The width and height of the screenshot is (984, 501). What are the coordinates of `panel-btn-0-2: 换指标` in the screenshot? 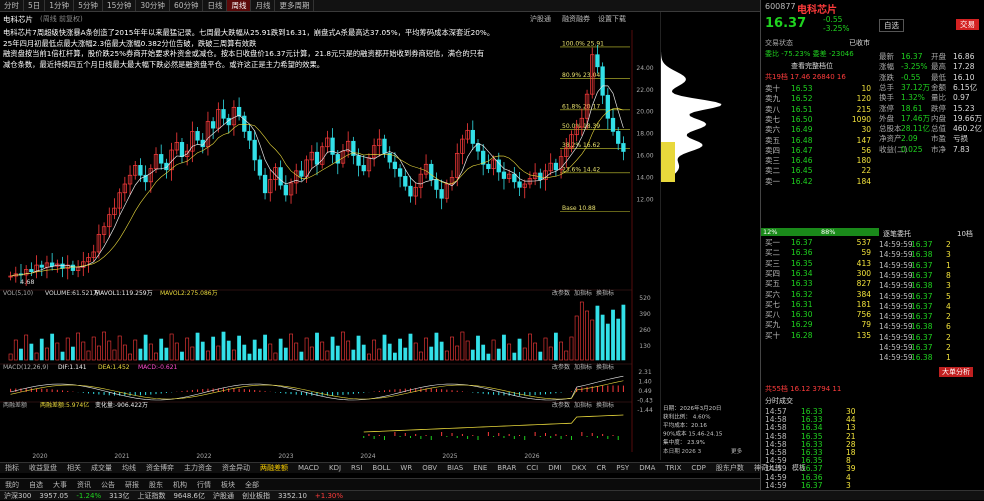 It's located at (605, 293).